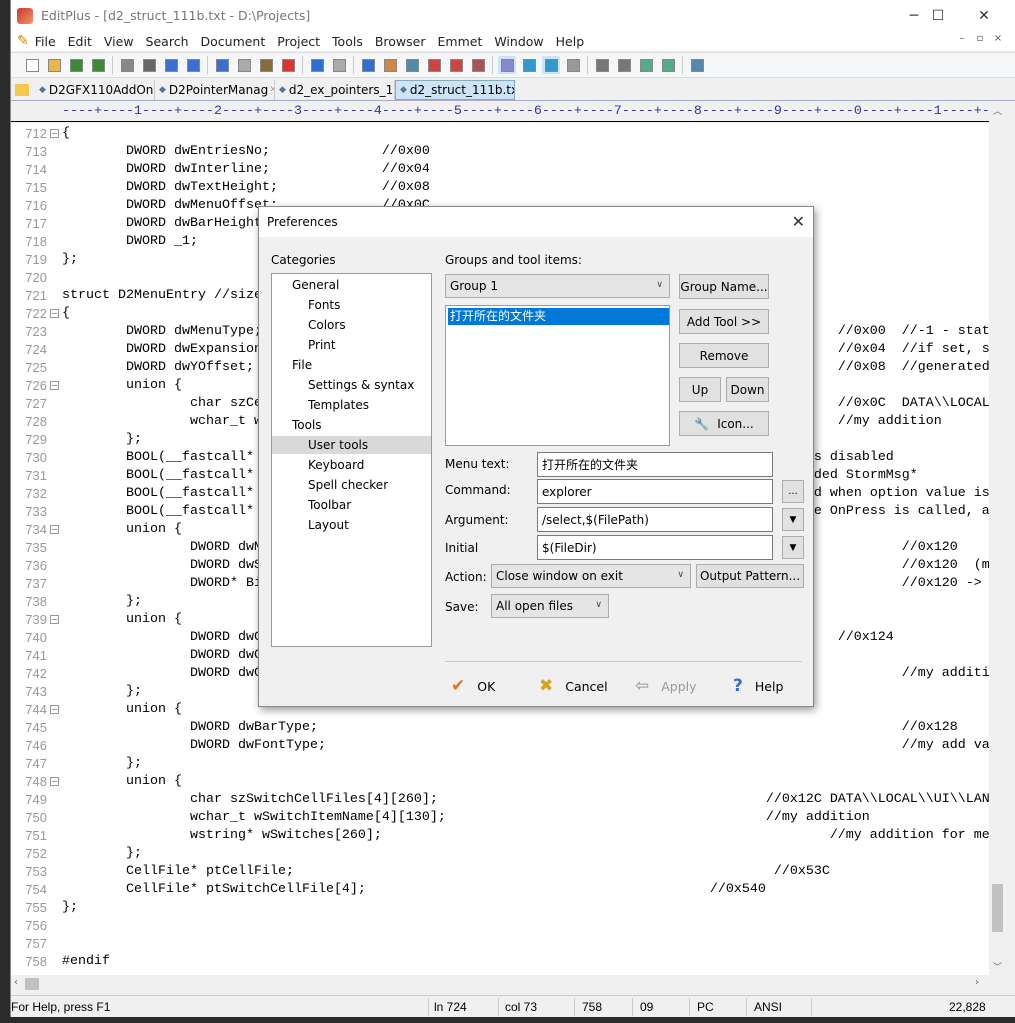 The width and height of the screenshot is (1015, 1023). Describe the element at coordinates (336, 465) in the screenshot. I see `category-keyboard: Keyboard` at that location.